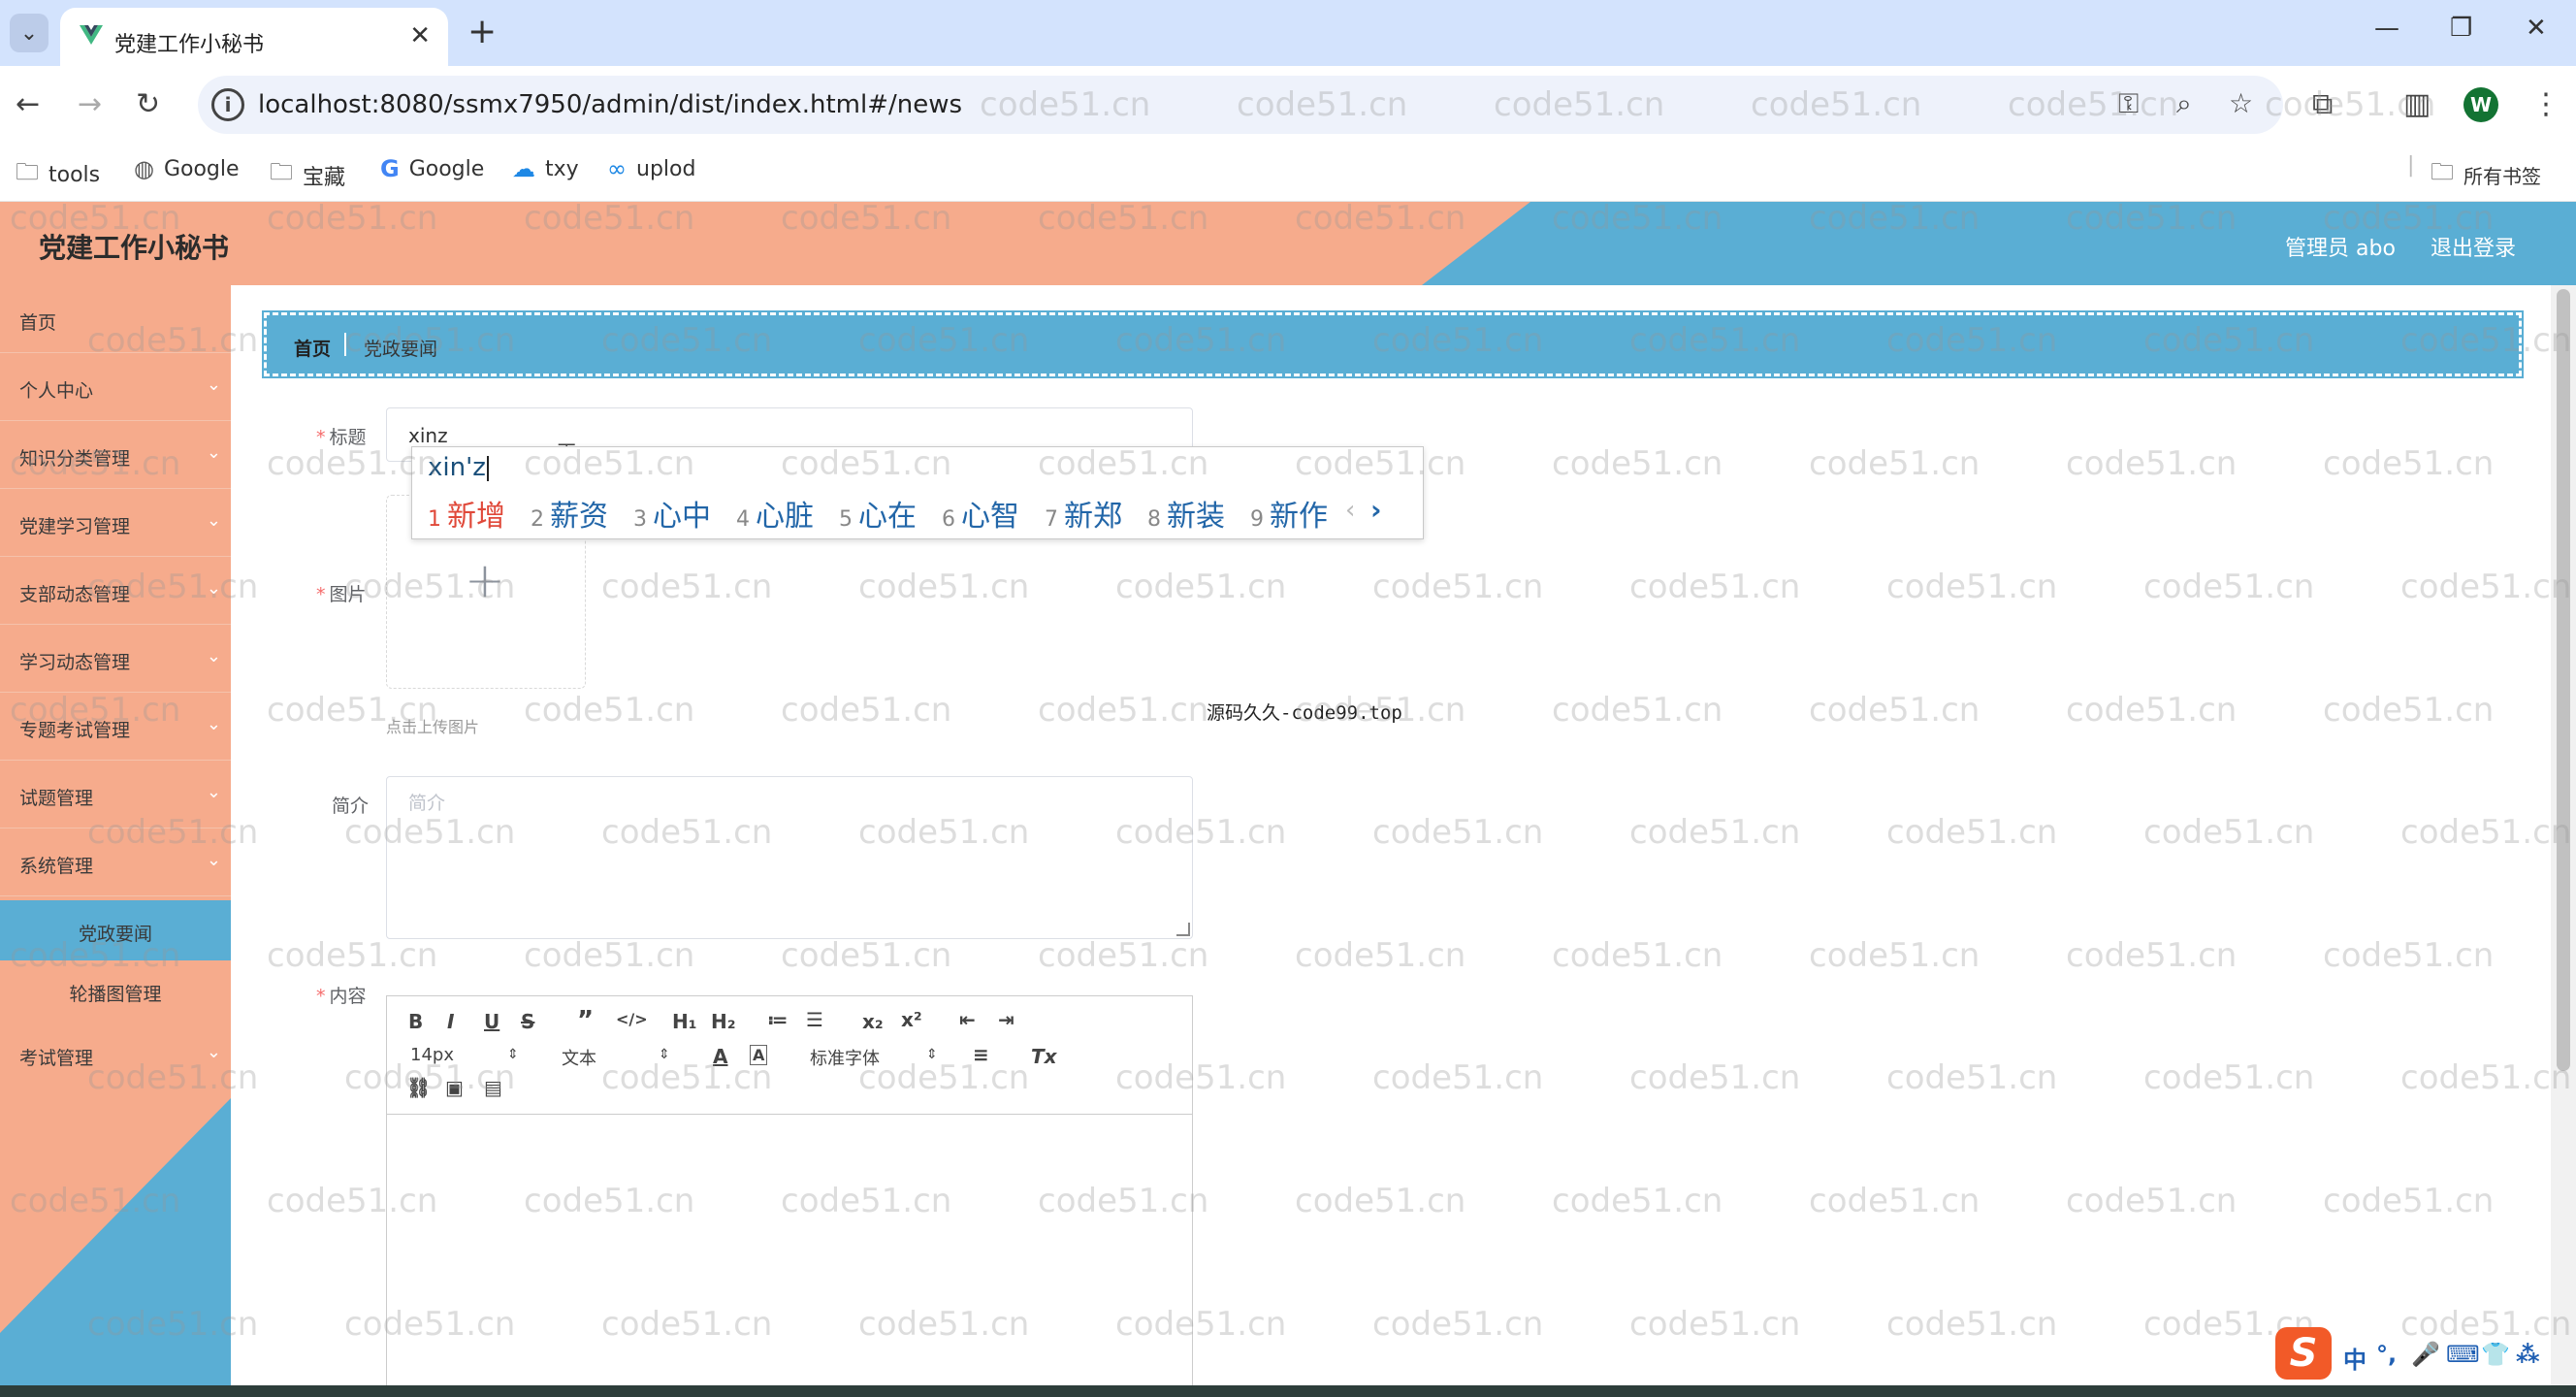 The height and width of the screenshot is (1397, 2576). I want to click on ime-candidate: 5 心在, so click(878, 517).